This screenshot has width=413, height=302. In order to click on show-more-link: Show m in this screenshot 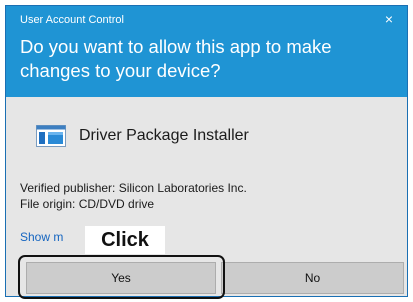, I will do `click(41, 237)`.